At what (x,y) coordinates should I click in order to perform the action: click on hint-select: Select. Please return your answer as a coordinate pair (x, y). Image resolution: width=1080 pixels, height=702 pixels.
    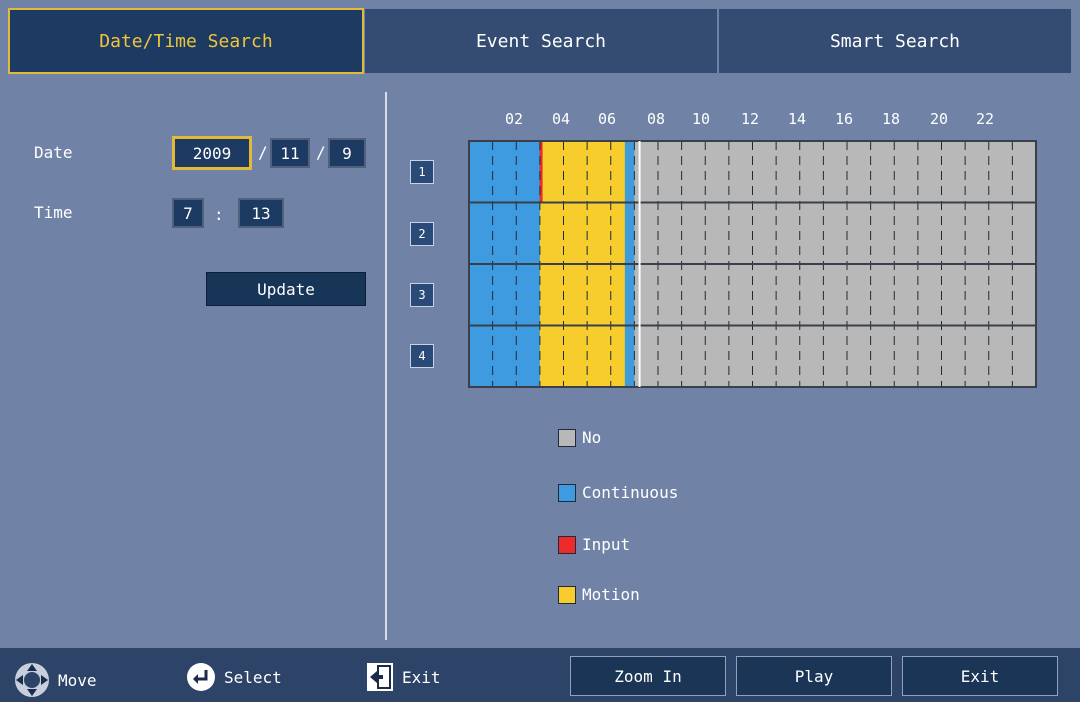
    Looking at the image, I should click on (234, 677).